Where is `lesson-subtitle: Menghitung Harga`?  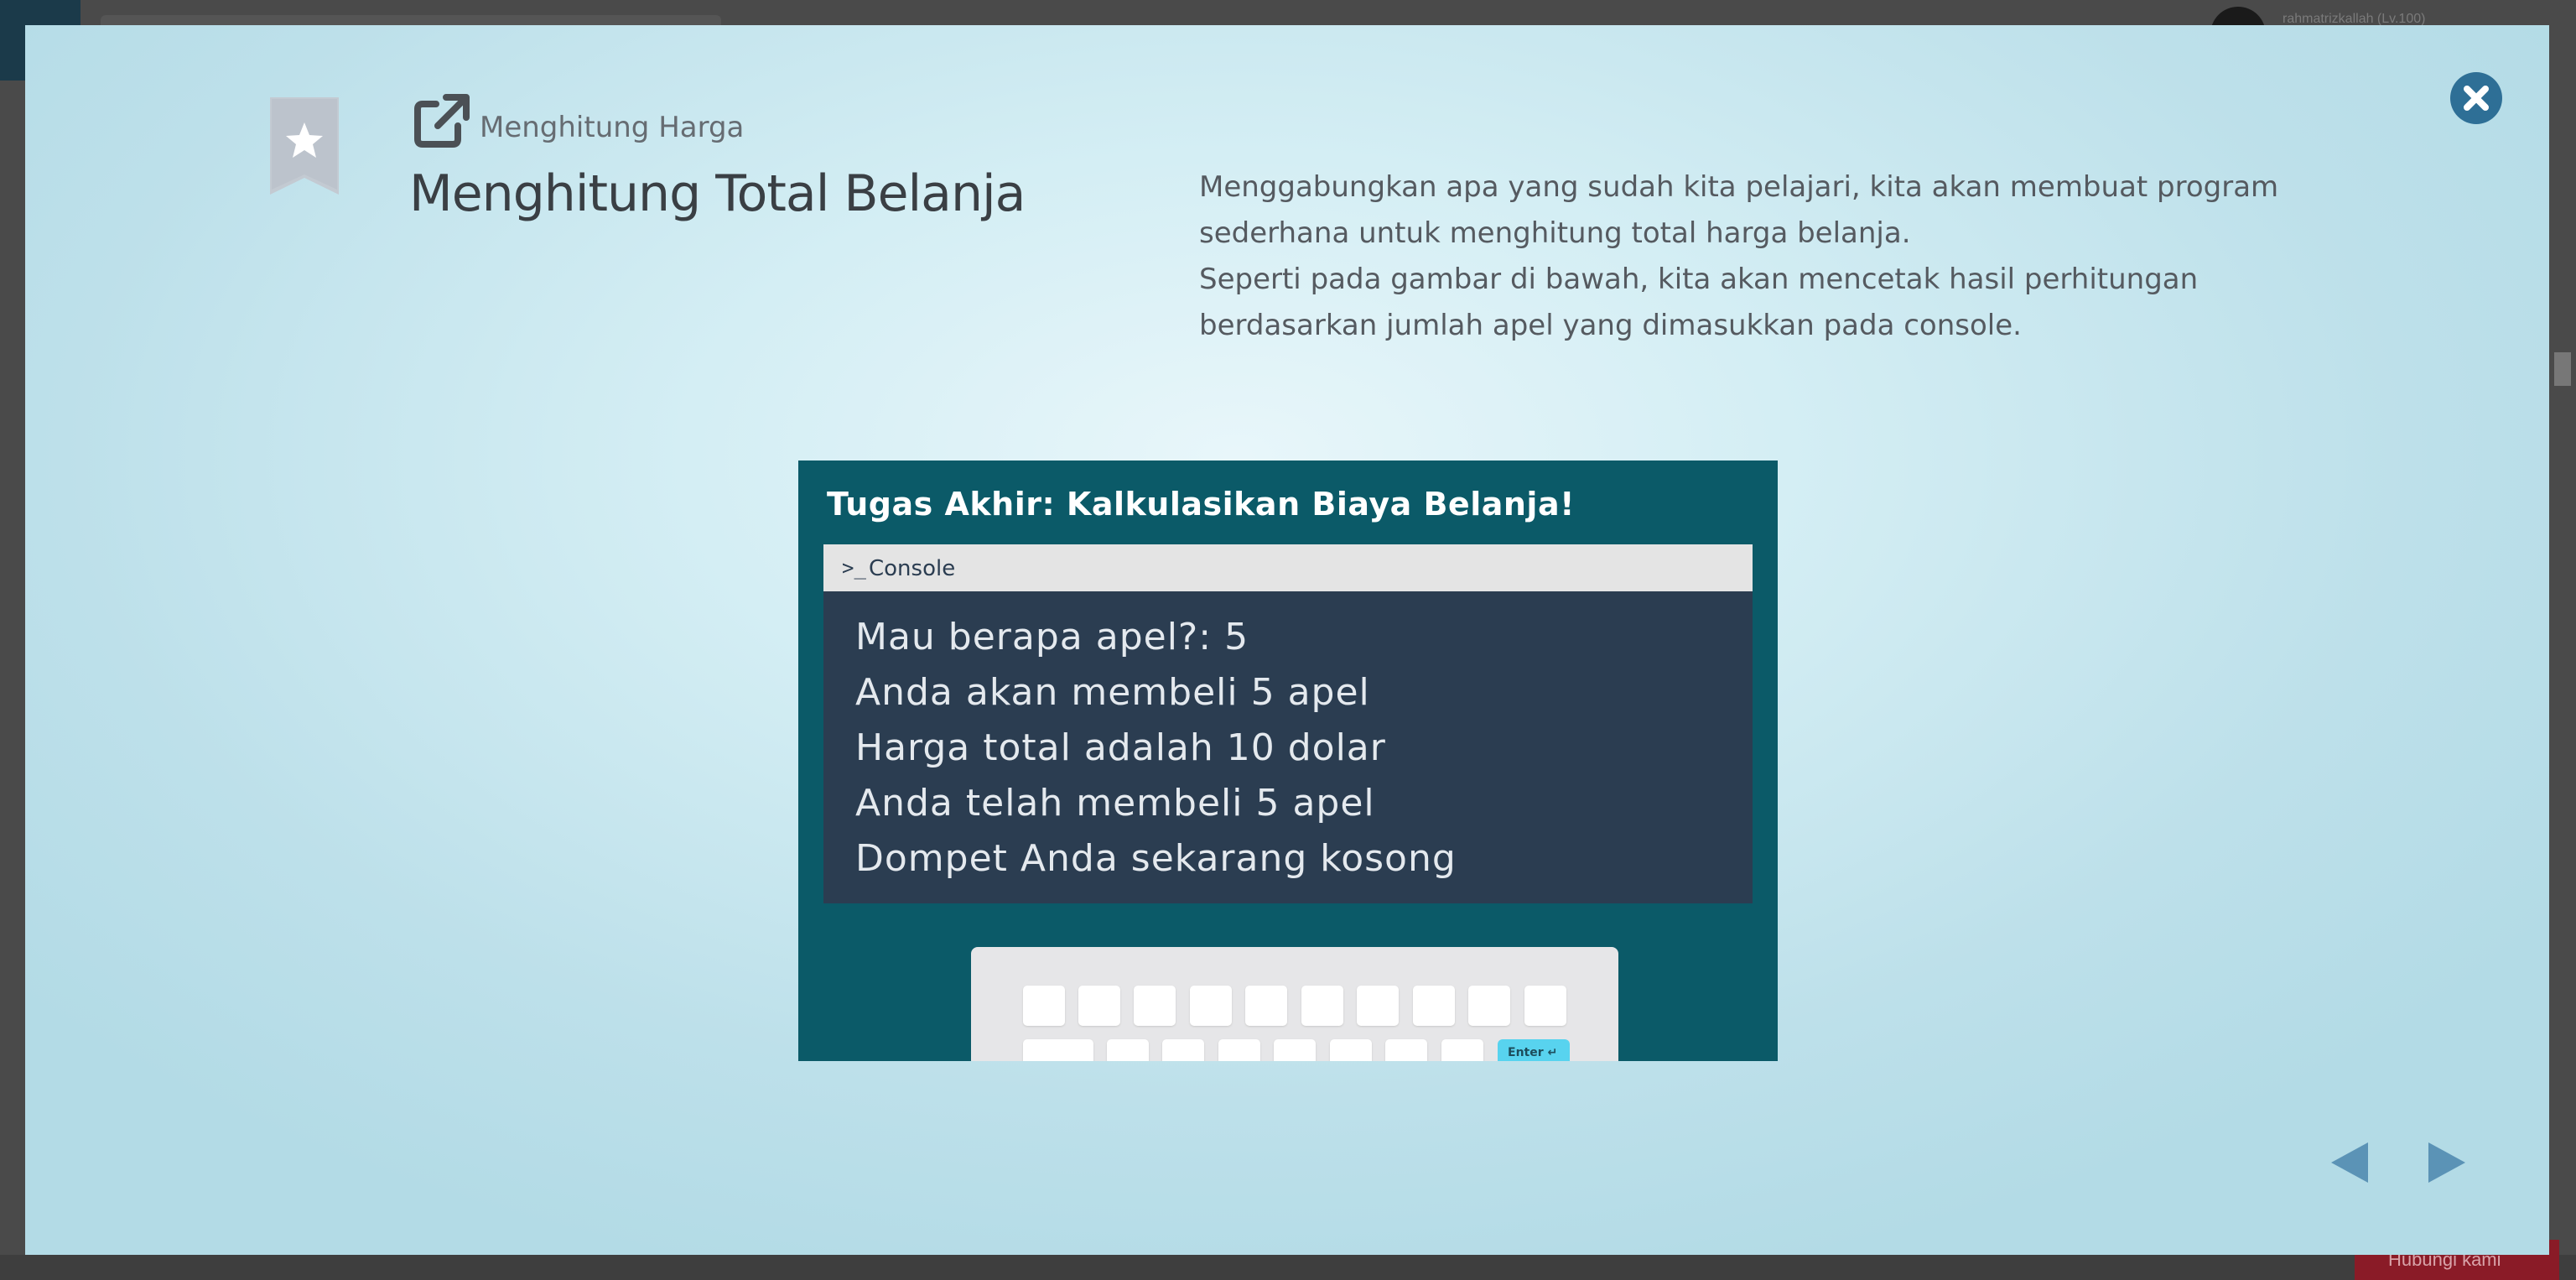 lesson-subtitle: Menghitung Harga is located at coordinates (612, 127).